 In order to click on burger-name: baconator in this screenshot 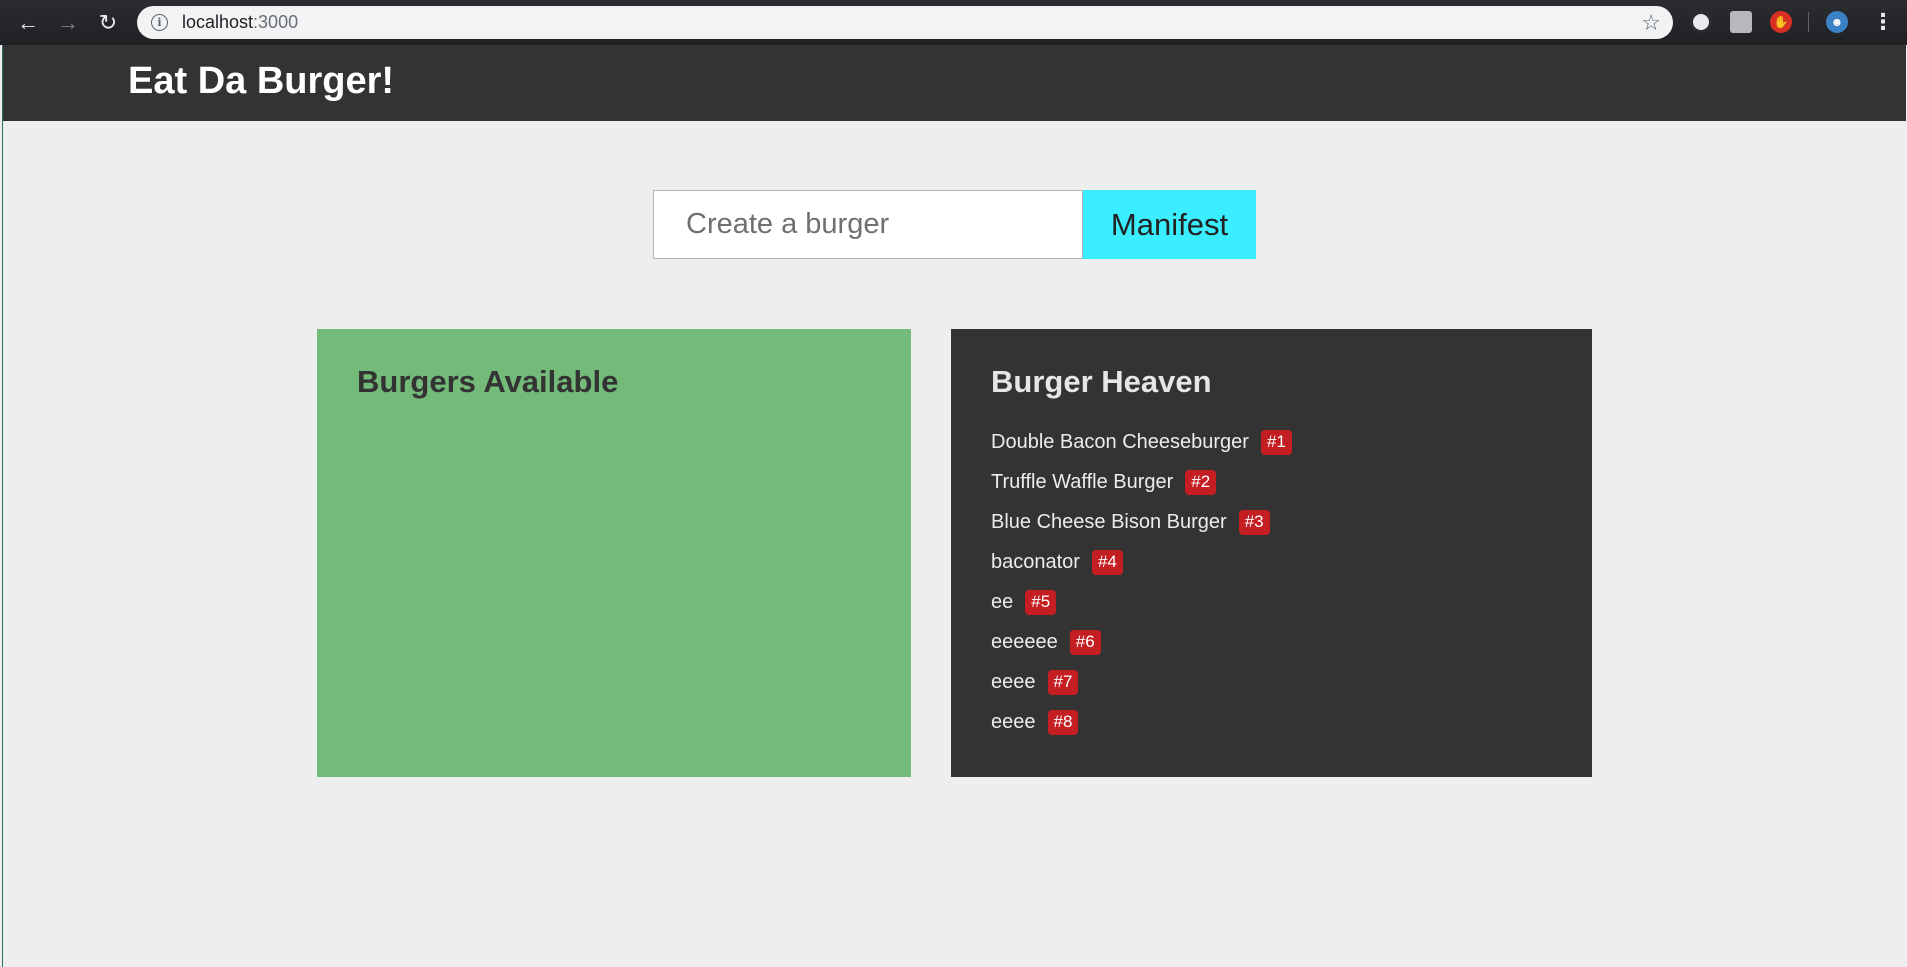, I will do `click(1035, 561)`.